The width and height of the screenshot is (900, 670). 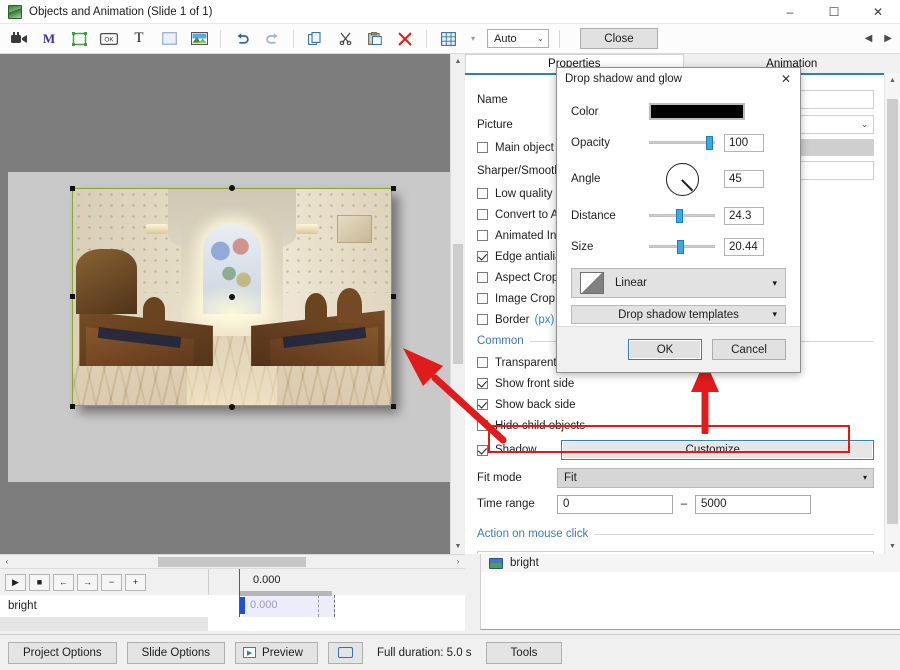 I want to click on distance-slider, so click(x=682, y=215).